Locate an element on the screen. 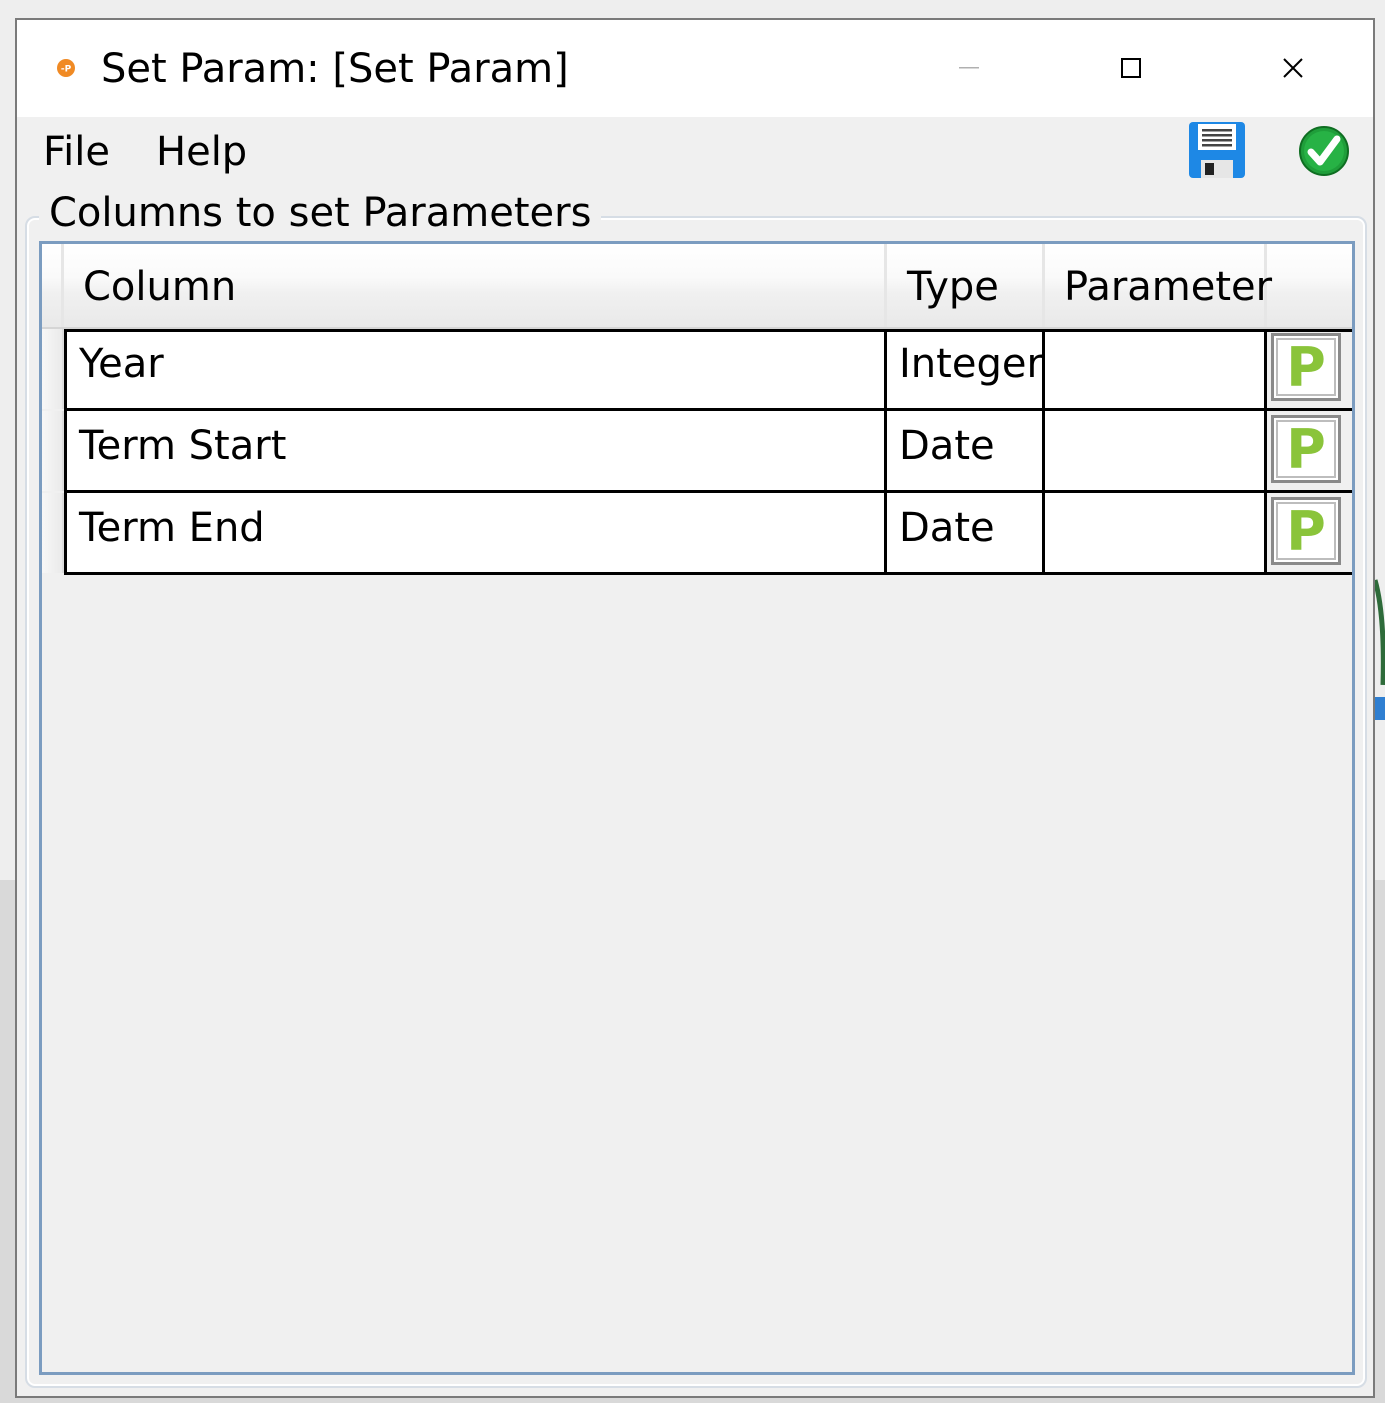 Image resolution: width=1385 pixels, height=1403 pixels. table-row: Term Start Date P is located at coordinates (708, 452).